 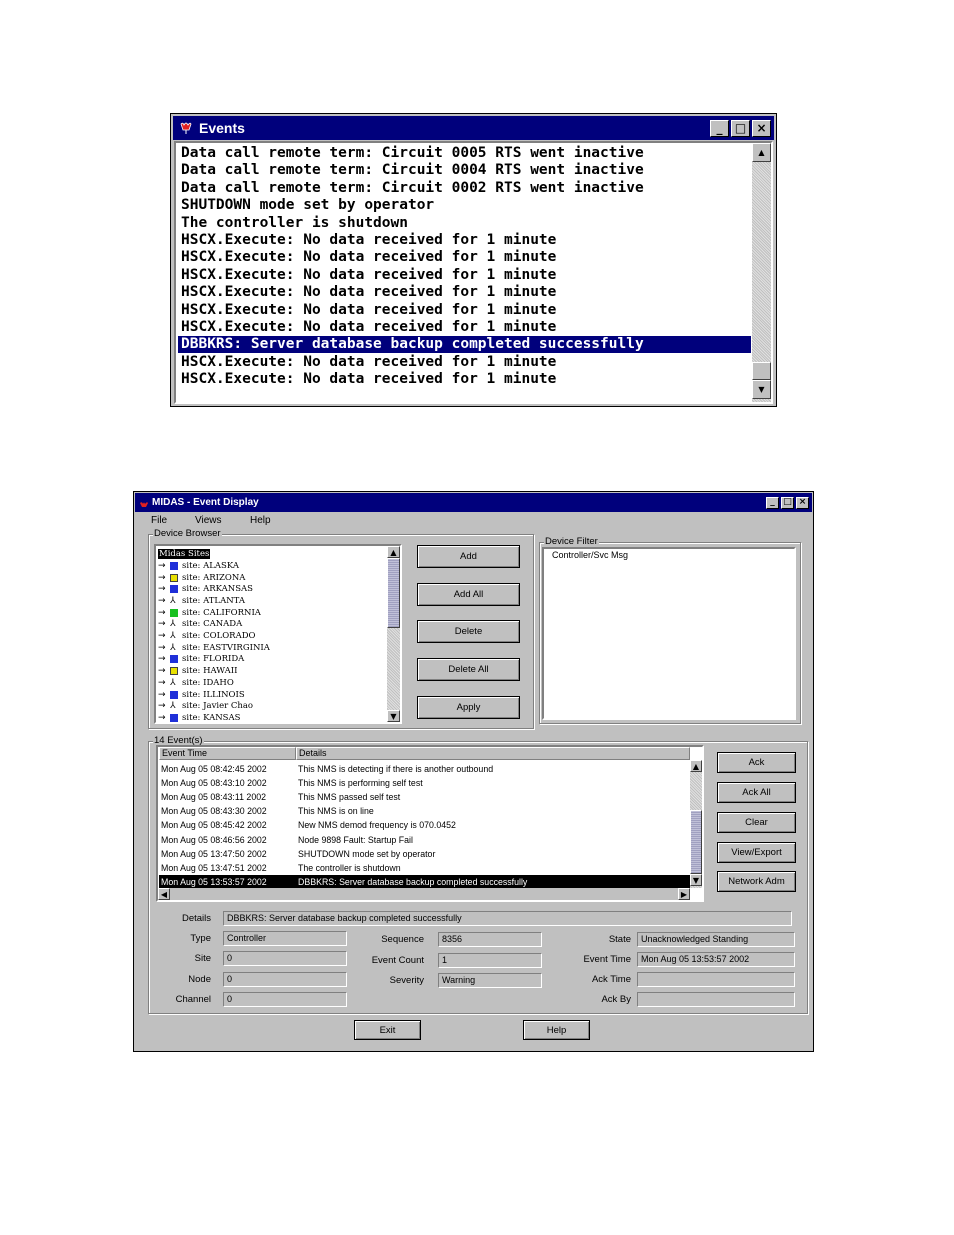 I want to click on clear-button: Clear, so click(x=756, y=822).